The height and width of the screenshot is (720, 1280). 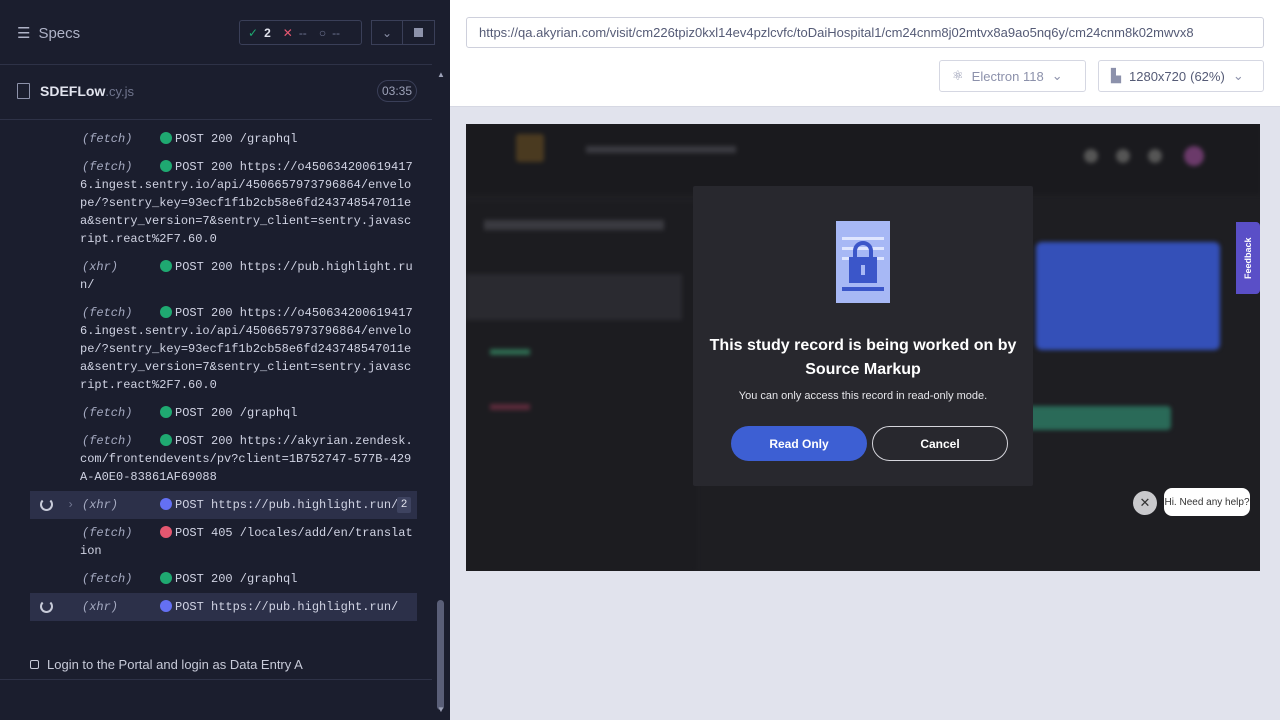 What do you see at coordinates (958, 75) in the screenshot?
I see `electron-icon: ⚛` at bounding box center [958, 75].